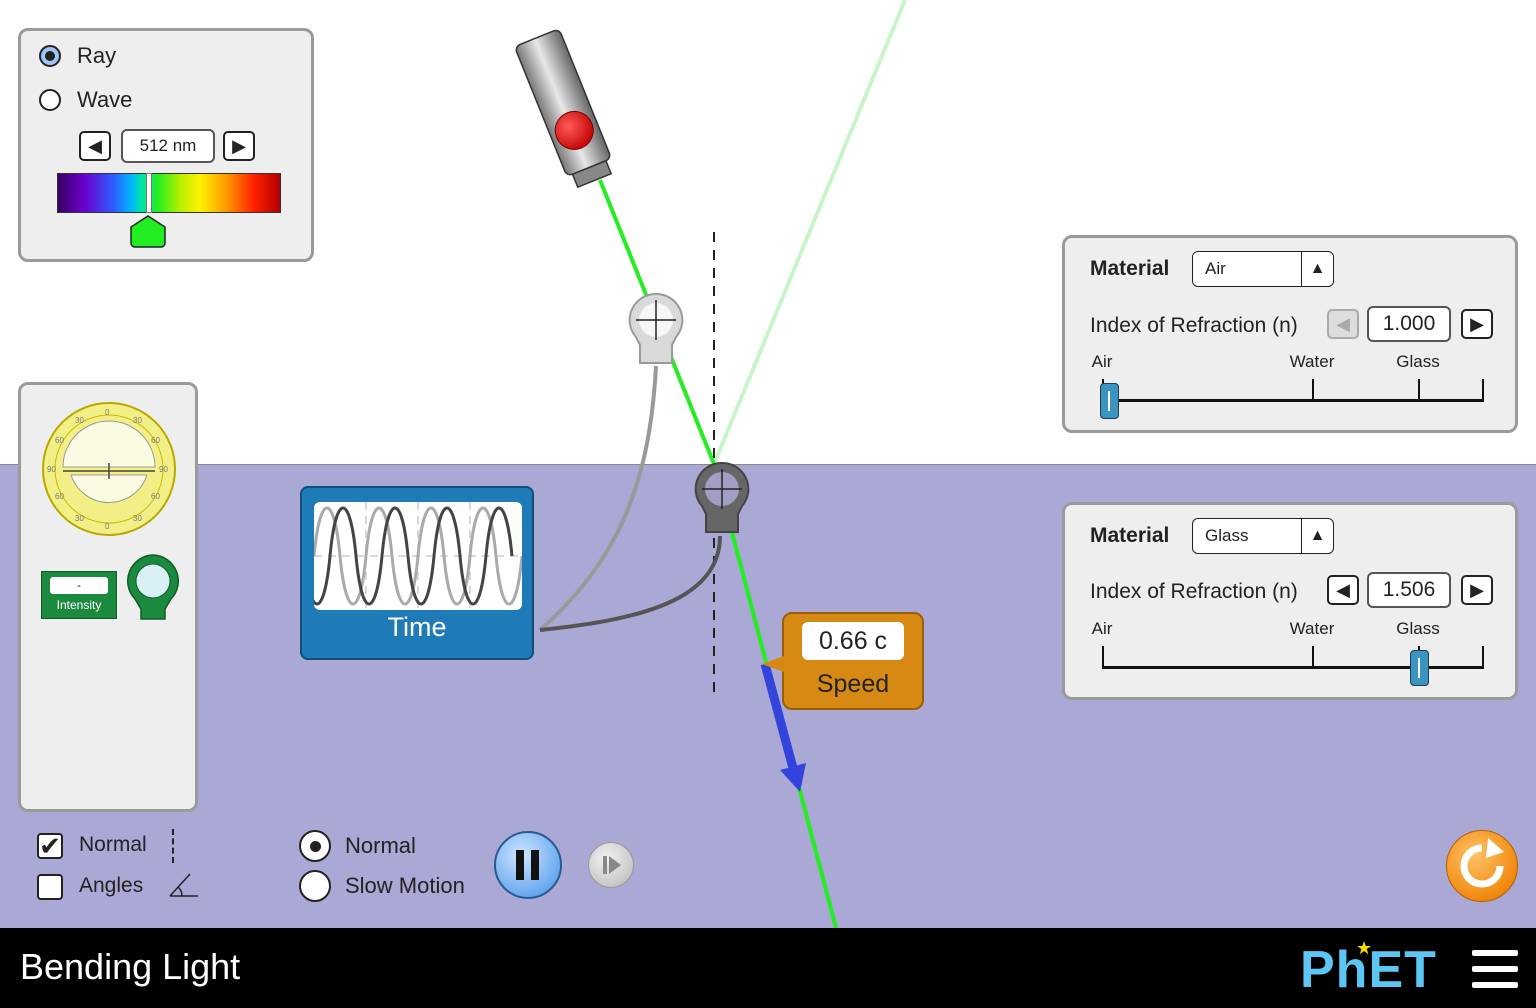  What do you see at coordinates (79, 605) in the screenshot?
I see `intensity-label: Intensity` at bounding box center [79, 605].